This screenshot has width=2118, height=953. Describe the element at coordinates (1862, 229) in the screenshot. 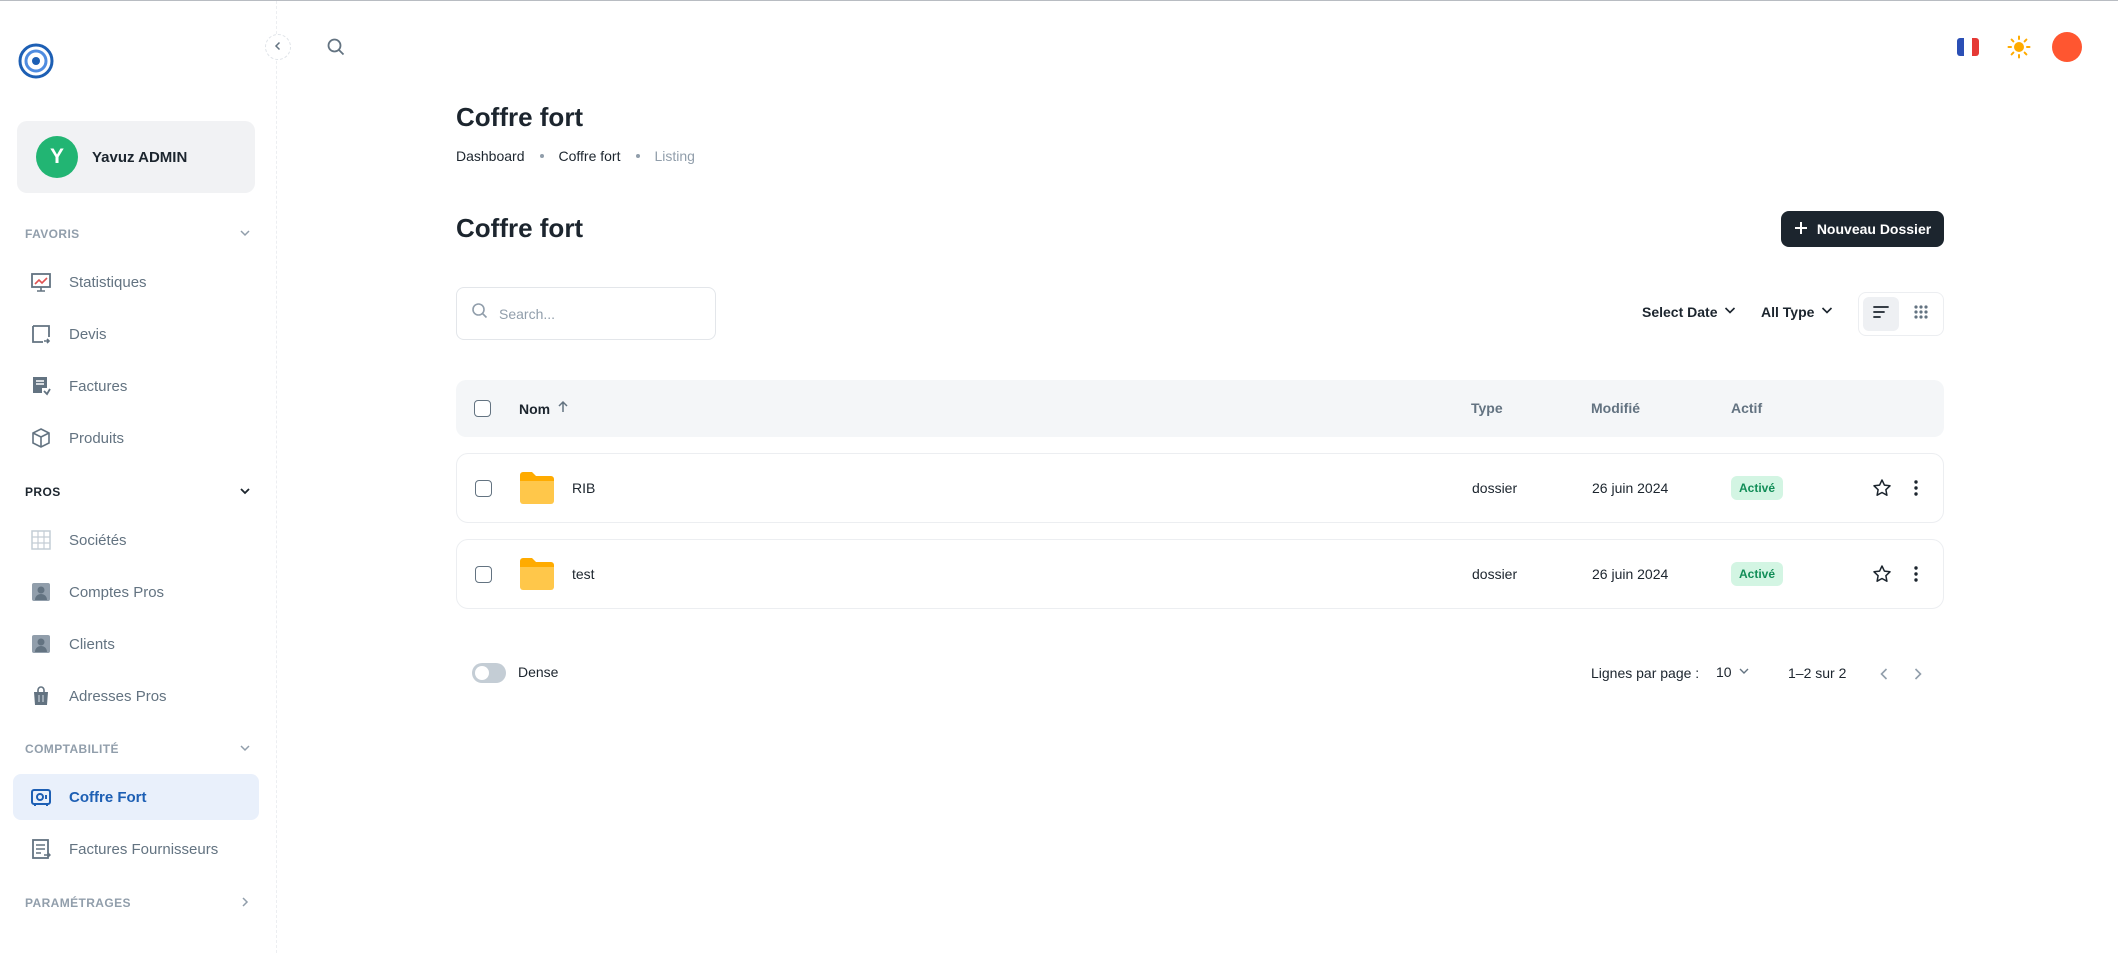

I see `new-folder-button: Nouveau Dossier` at that location.